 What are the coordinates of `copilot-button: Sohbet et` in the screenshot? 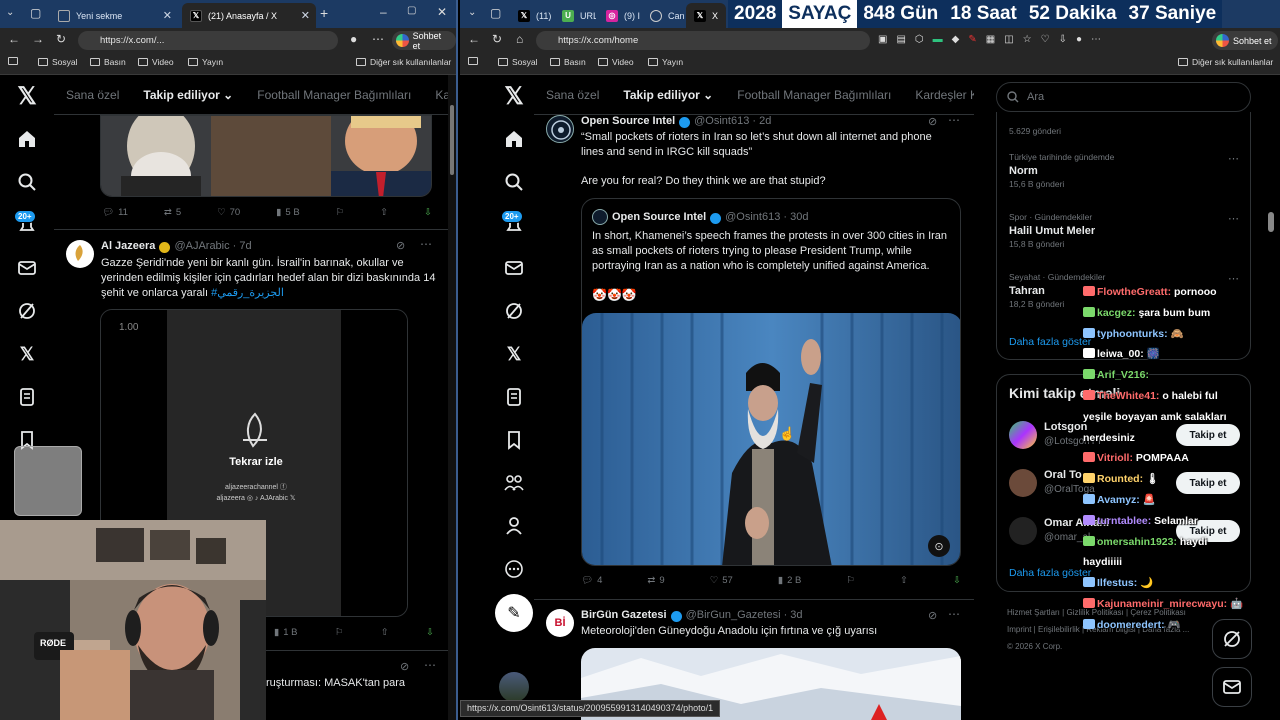 It's located at (424, 41).